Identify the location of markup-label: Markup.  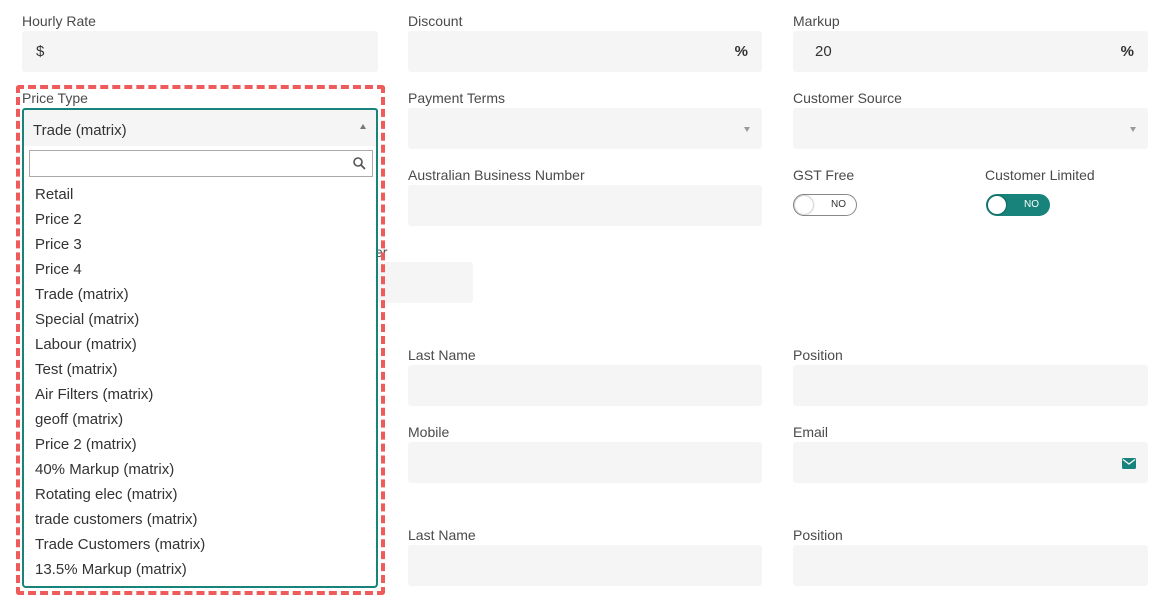
(816, 21).